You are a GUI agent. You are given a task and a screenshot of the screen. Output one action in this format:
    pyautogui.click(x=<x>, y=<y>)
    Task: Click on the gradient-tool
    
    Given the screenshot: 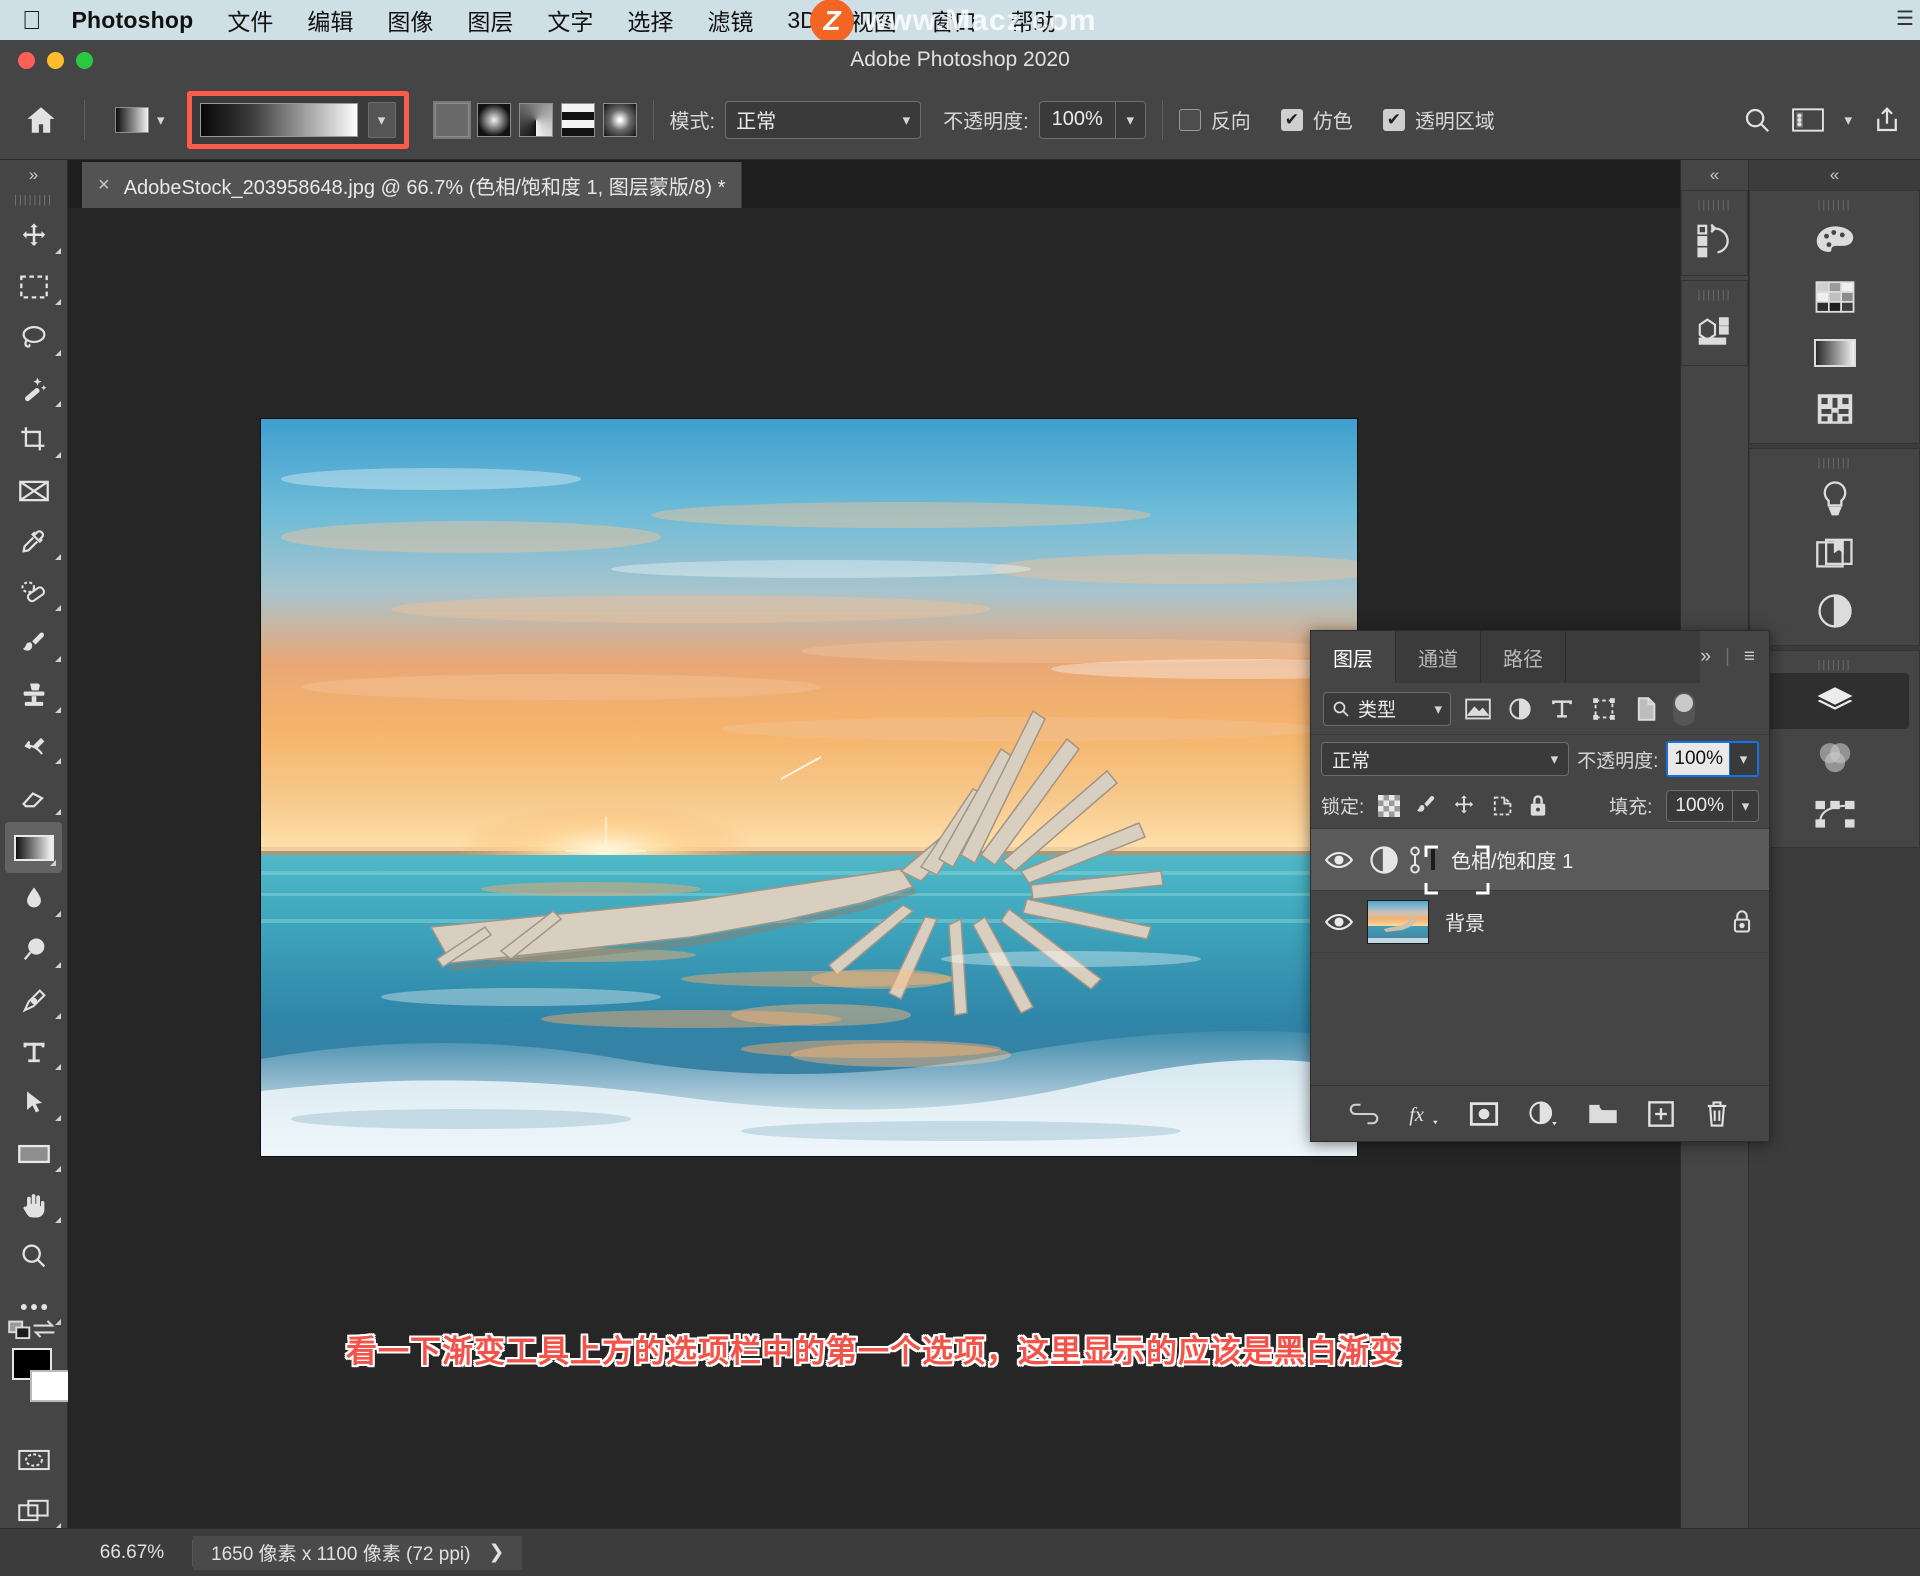 What is the action you would take?
    pyautogui.click(x=33, y=847)
    